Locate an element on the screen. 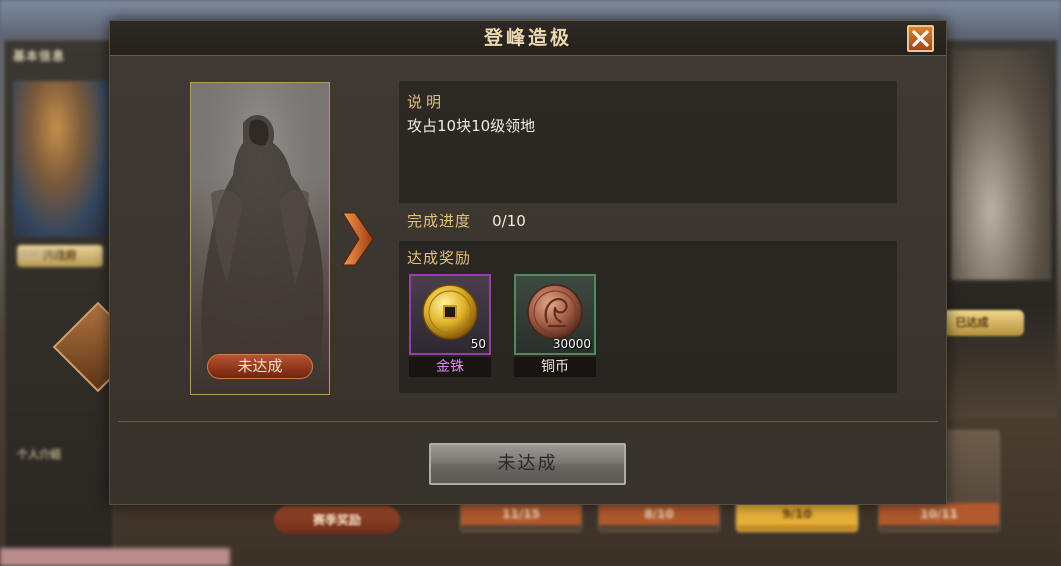 The height and width of the screenshot is (566, 1061). dialog-title: 登峰造极 is located at coordinates (527, 38).